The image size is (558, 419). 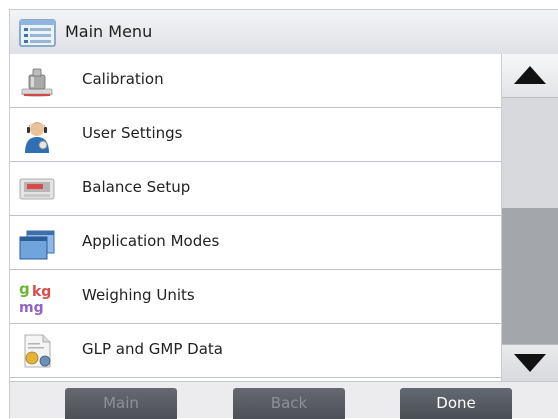 What do you see at coordinates (37, 189) in the screenshot?
I see `balance-setup-icon` at bounding box center [37, 189].